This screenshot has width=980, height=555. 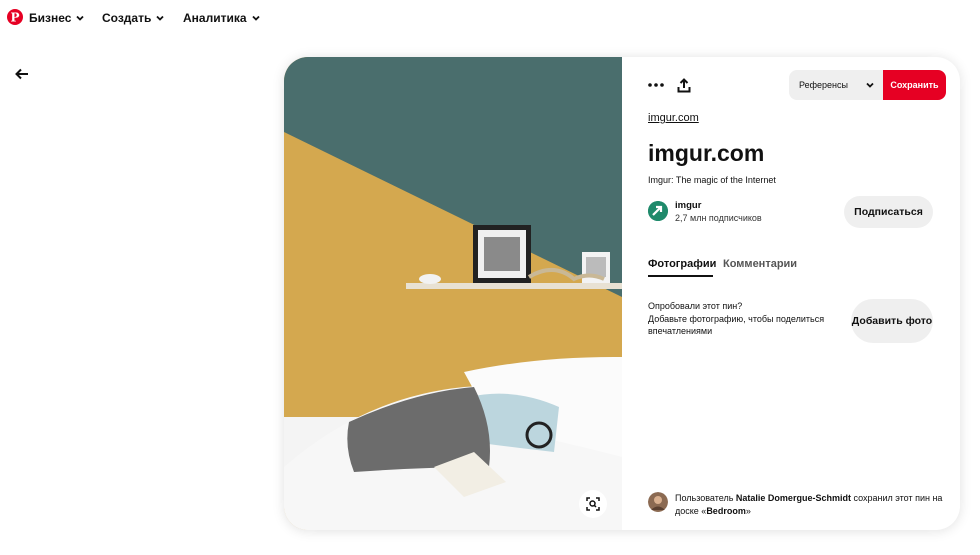 I want to click on share-button, so click(x=684, y=85).